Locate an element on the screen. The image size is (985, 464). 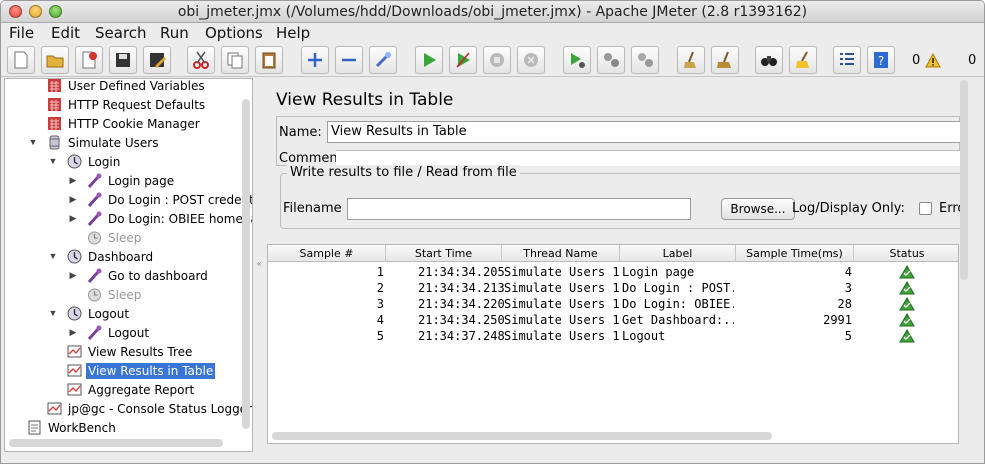
tree-item-logout-controller: Logout is located at coordinates (98, 313).